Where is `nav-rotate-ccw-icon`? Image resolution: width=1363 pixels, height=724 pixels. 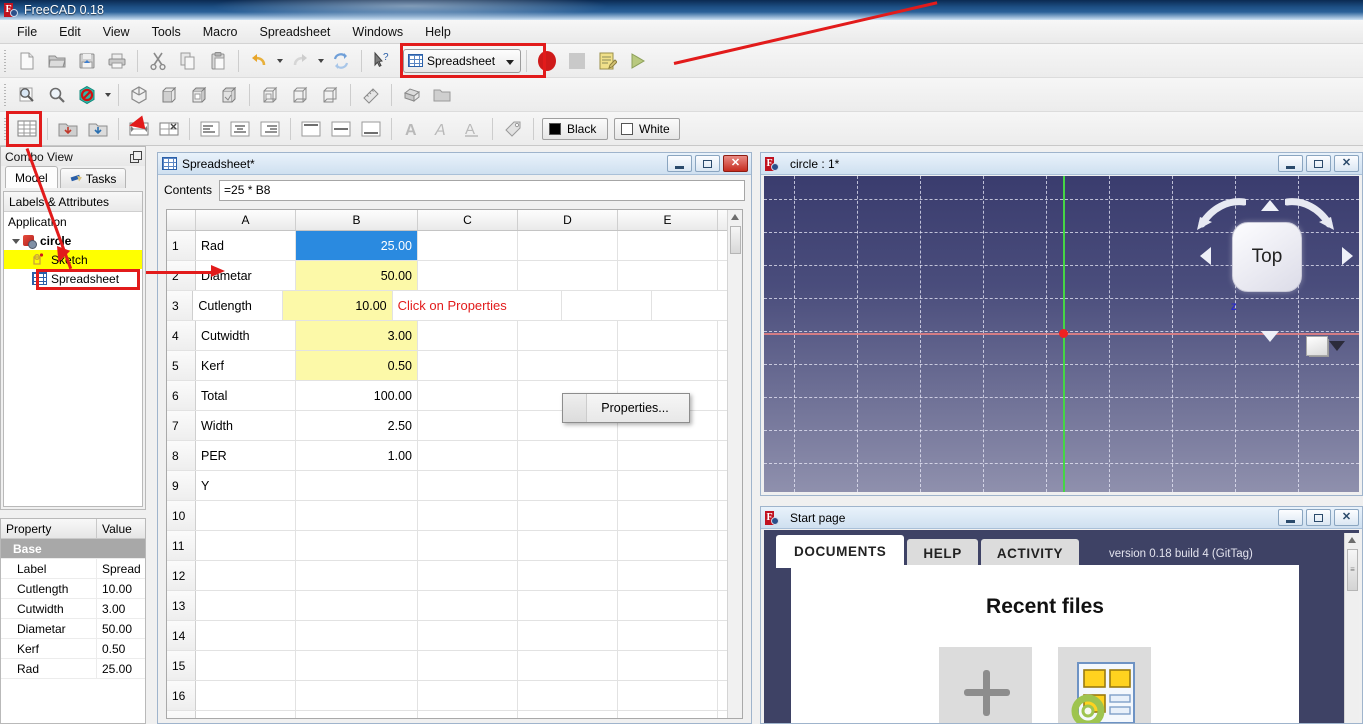
nav-rotate-ccw-icon is located at coordinates (1222, 217).